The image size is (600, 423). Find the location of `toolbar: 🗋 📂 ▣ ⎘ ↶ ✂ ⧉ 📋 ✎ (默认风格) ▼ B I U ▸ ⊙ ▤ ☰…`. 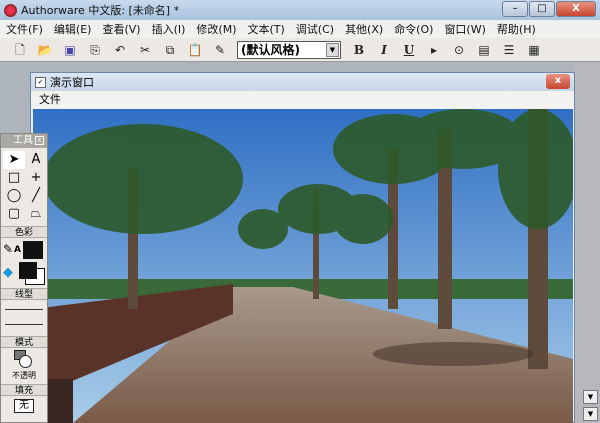

toolbar: 🗋 📂 ▣ ⎘ ↶ ✂ ⧉ 📋 ✎ (默认风格) ▼ B I U ▸ ⊙ ▤ ☰… is located at coordinates (300, 50).